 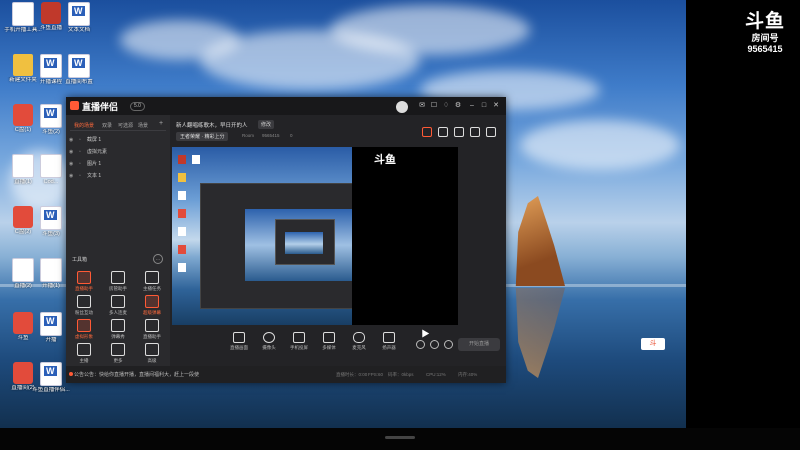 What do you see at coordinates (405, 236) in the screenshot?
I see `preview-side-panel` at bounding box center [405, 236].